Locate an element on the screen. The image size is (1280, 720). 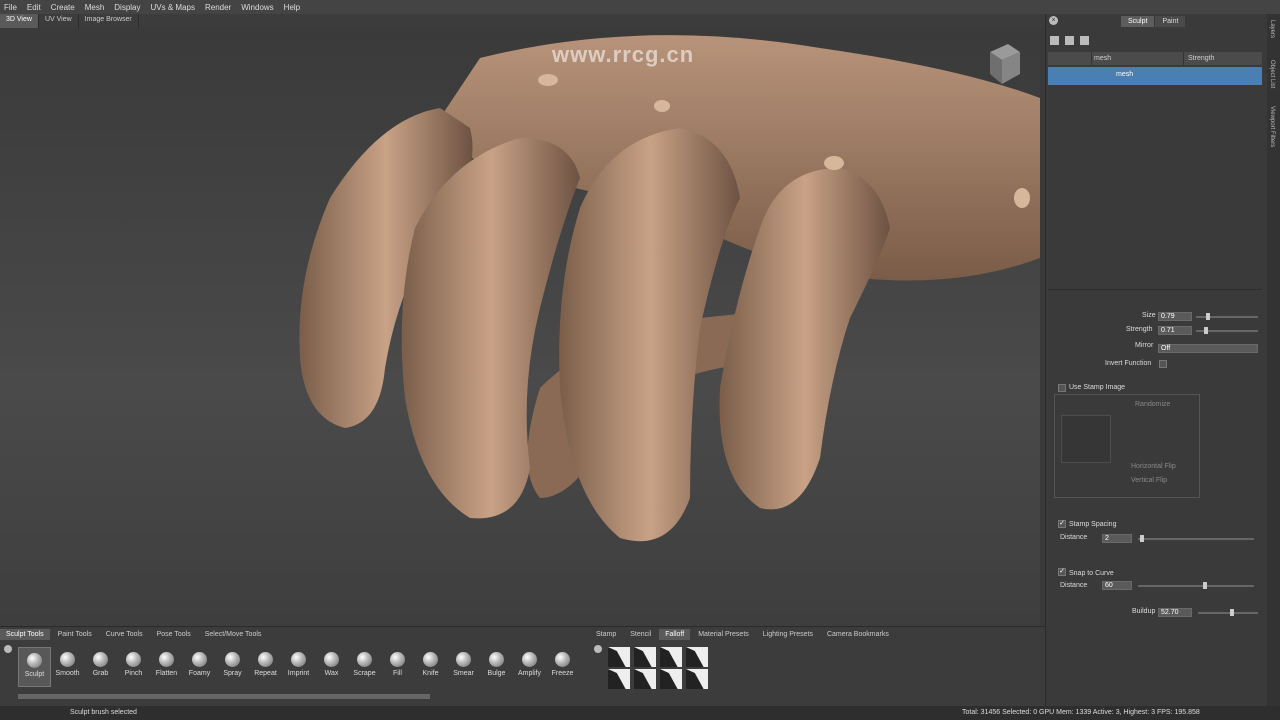
view-tabs: 3D View UV View Image Browser is located at coordinates (522, 21).